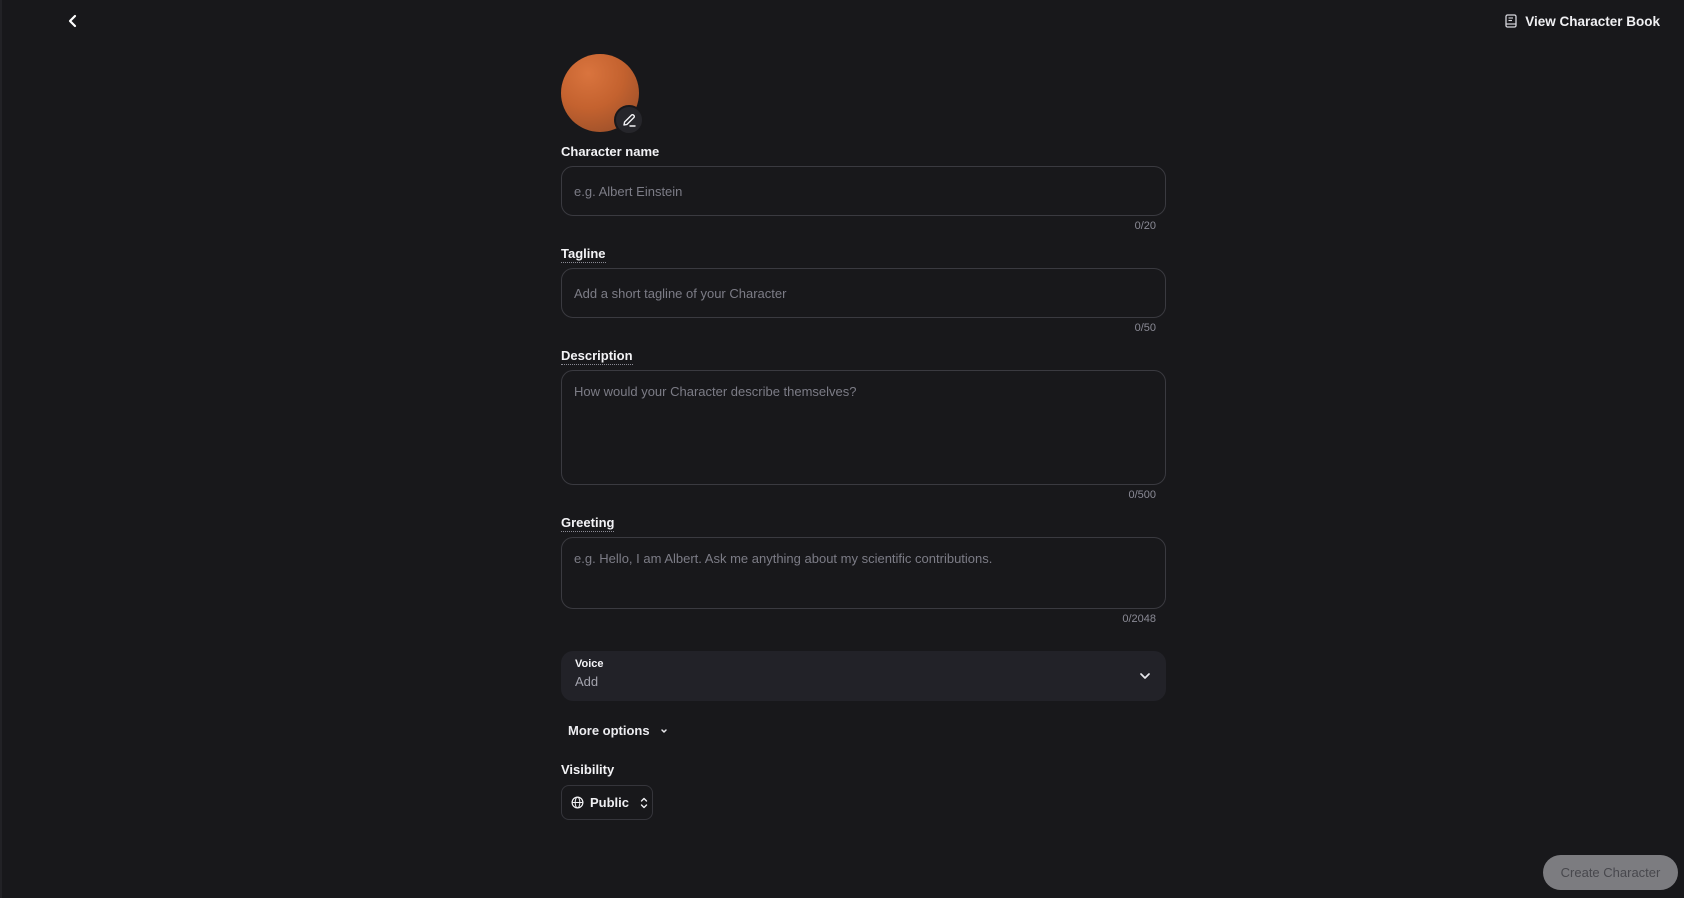  What do you see at coordinates (1139, 619) in the screenshot?
I see `greeting-counter: 0/2048` at bounding box center [1139, 619].